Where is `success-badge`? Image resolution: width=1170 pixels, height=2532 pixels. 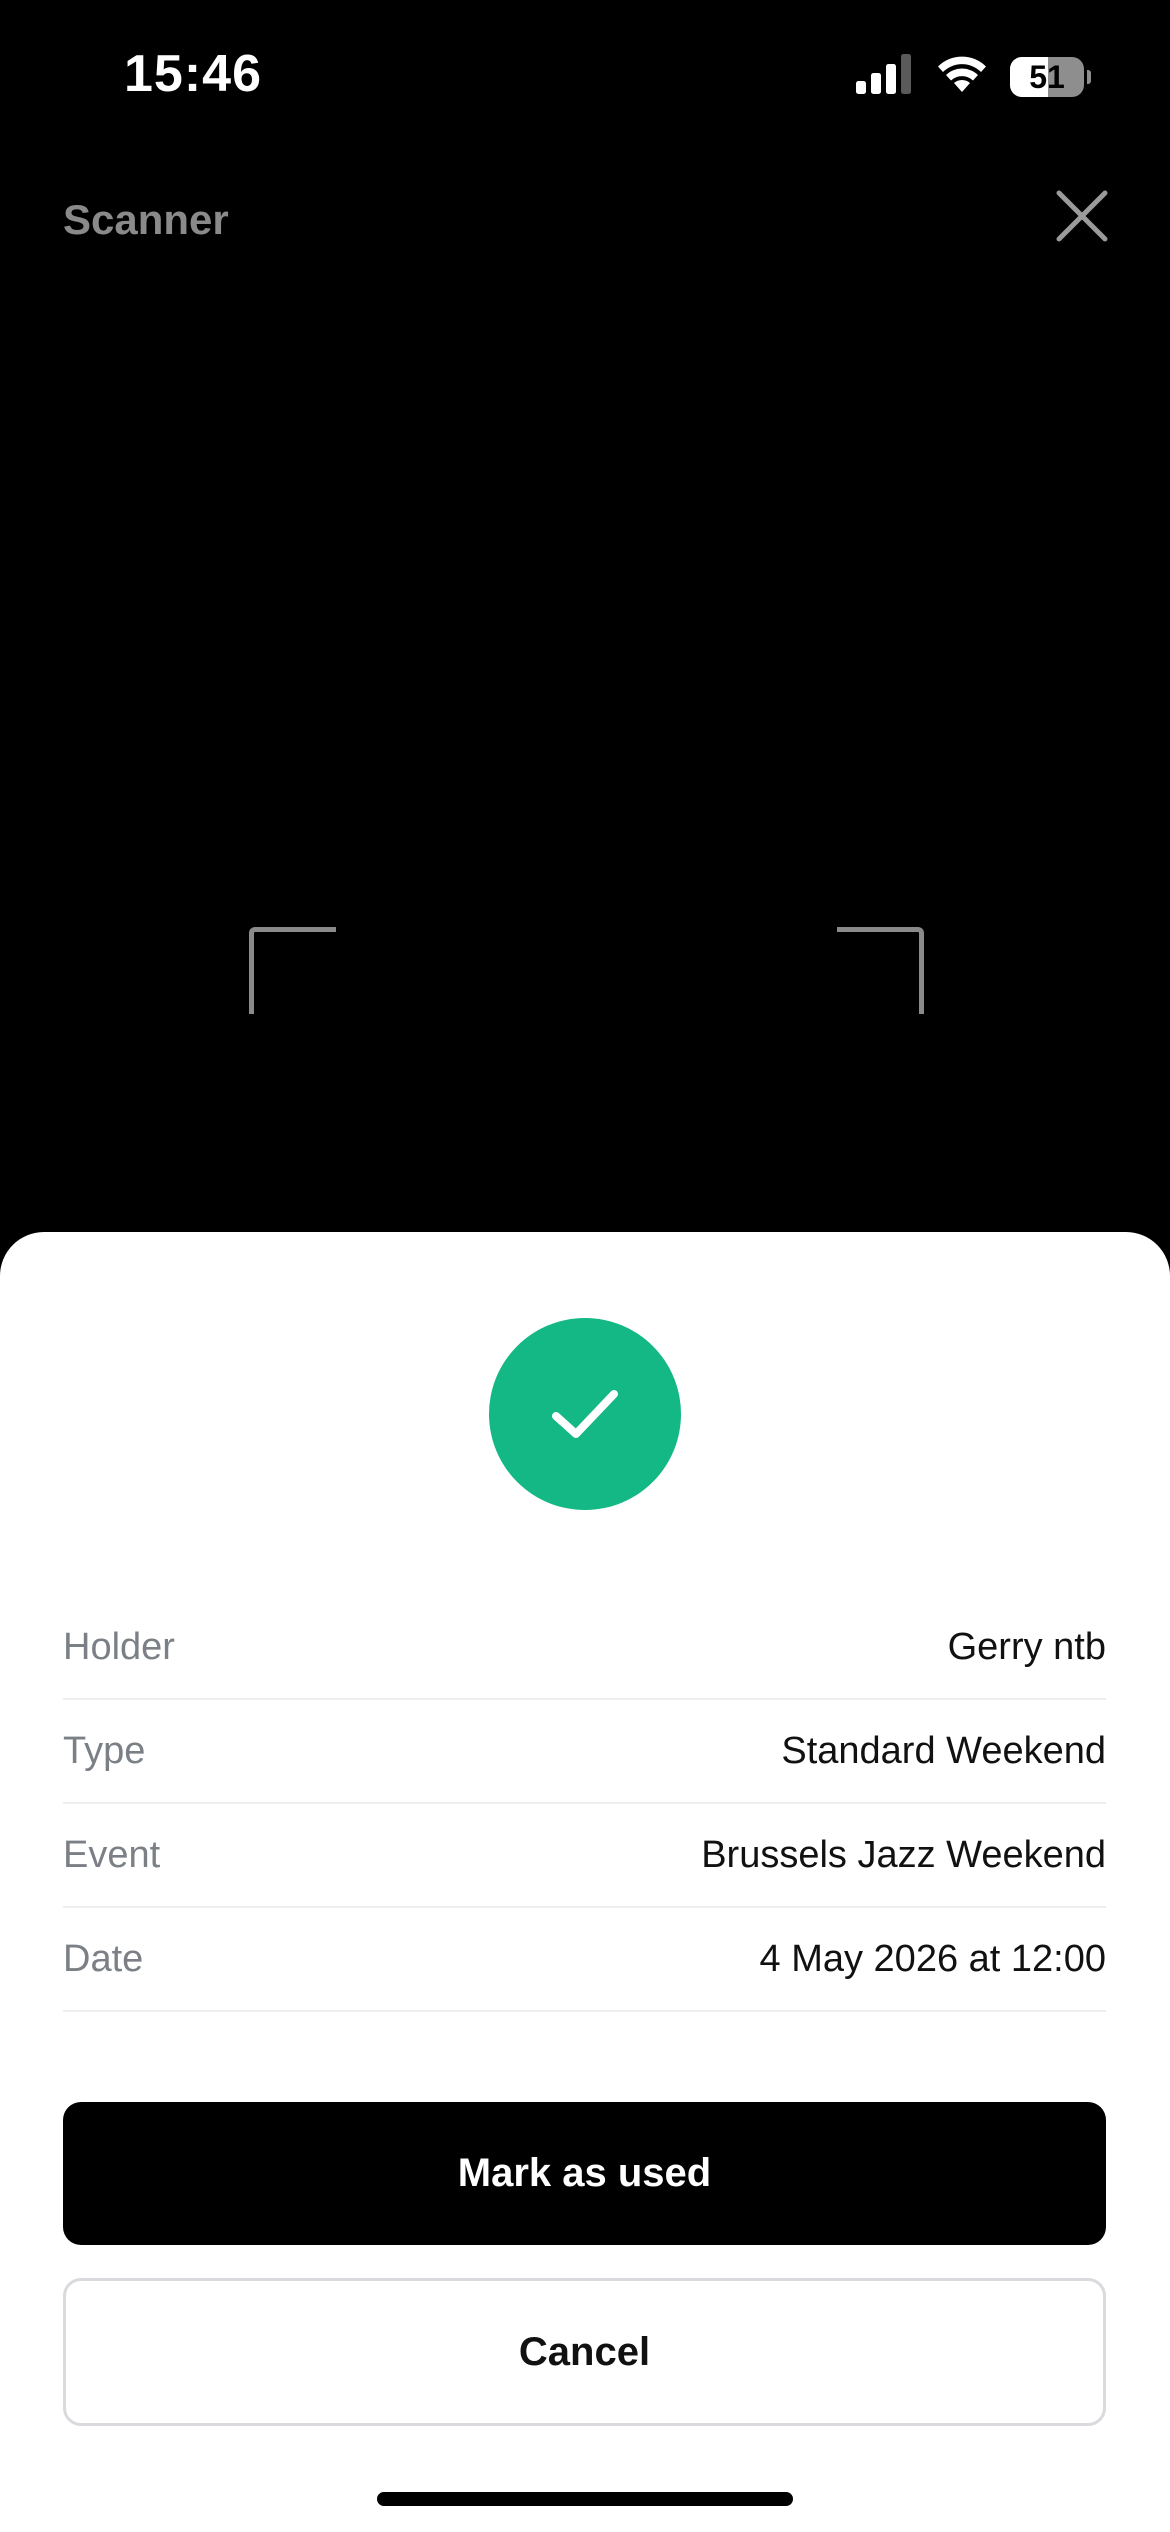
success-badge is located at coordinates (585, 1414).